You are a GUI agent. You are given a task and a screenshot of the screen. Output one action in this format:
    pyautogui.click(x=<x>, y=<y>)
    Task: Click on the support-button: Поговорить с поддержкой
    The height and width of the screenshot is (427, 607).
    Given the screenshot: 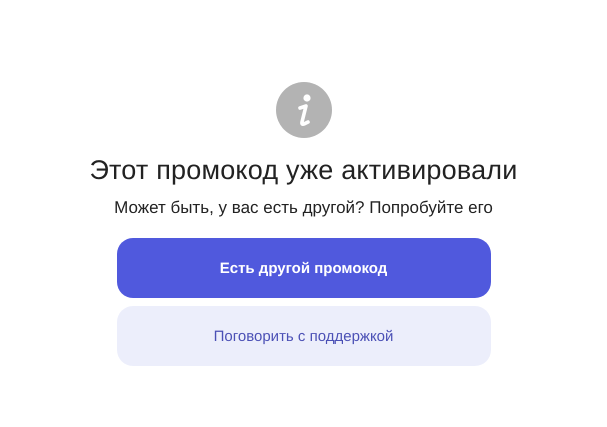 What is the action you would take?
    pyautogui.click(x=303, y=336)
    